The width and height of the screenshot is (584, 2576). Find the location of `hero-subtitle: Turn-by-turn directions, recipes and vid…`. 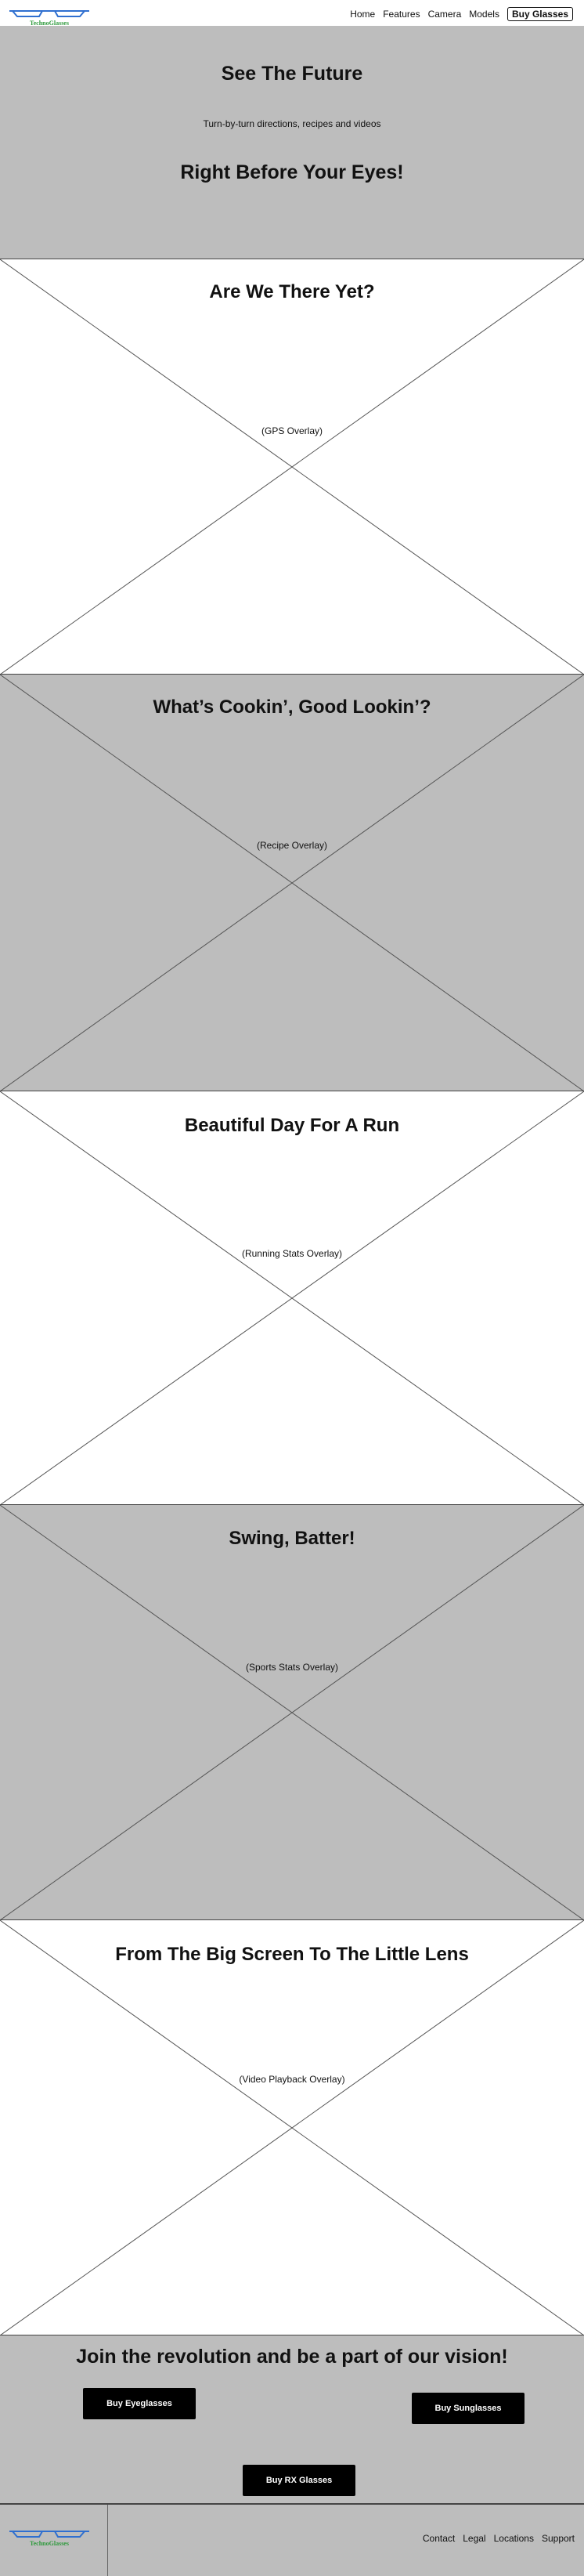

hero-subtitle: Turn-by-turn directions, recipes and vid… is located at coordinates (292, 123).